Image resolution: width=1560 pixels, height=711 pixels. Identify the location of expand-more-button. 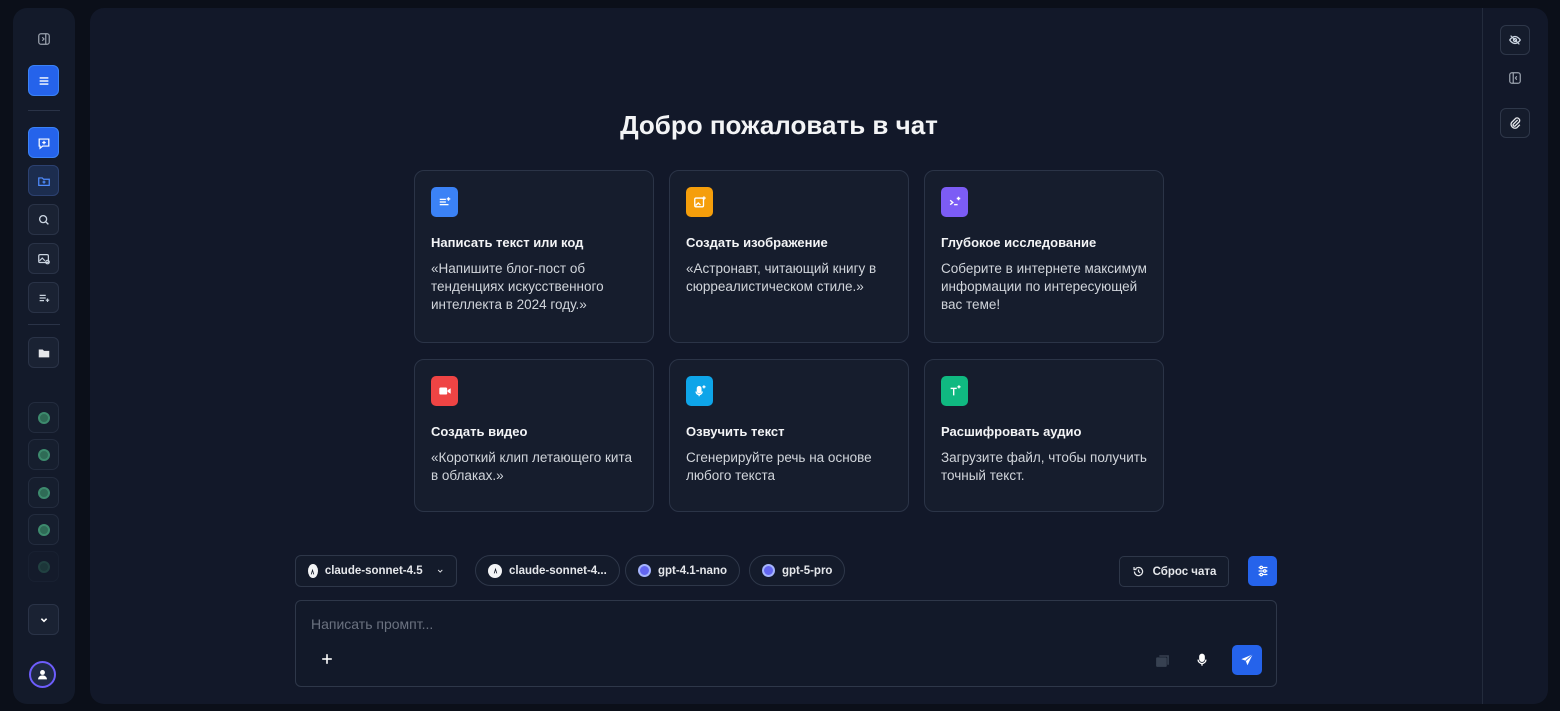
(43, 619).